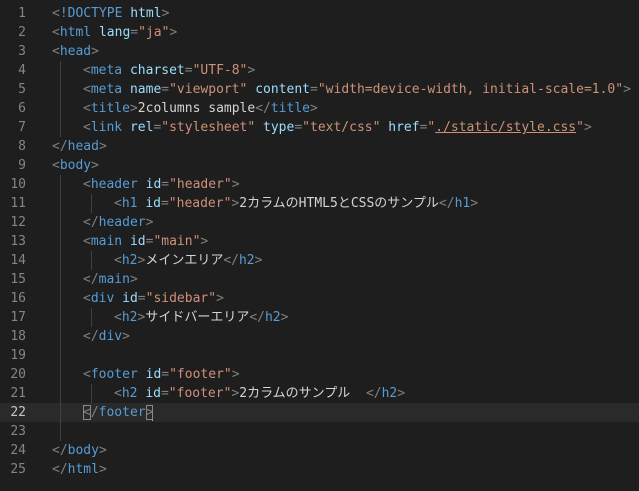 This screenshot has width=639, height=491. What do you see at coordinates (319, 317) in the screenshot?
I see `code-line: 17 <h2>サイドバーエリア</h2>` at bounding box center [319, 317].